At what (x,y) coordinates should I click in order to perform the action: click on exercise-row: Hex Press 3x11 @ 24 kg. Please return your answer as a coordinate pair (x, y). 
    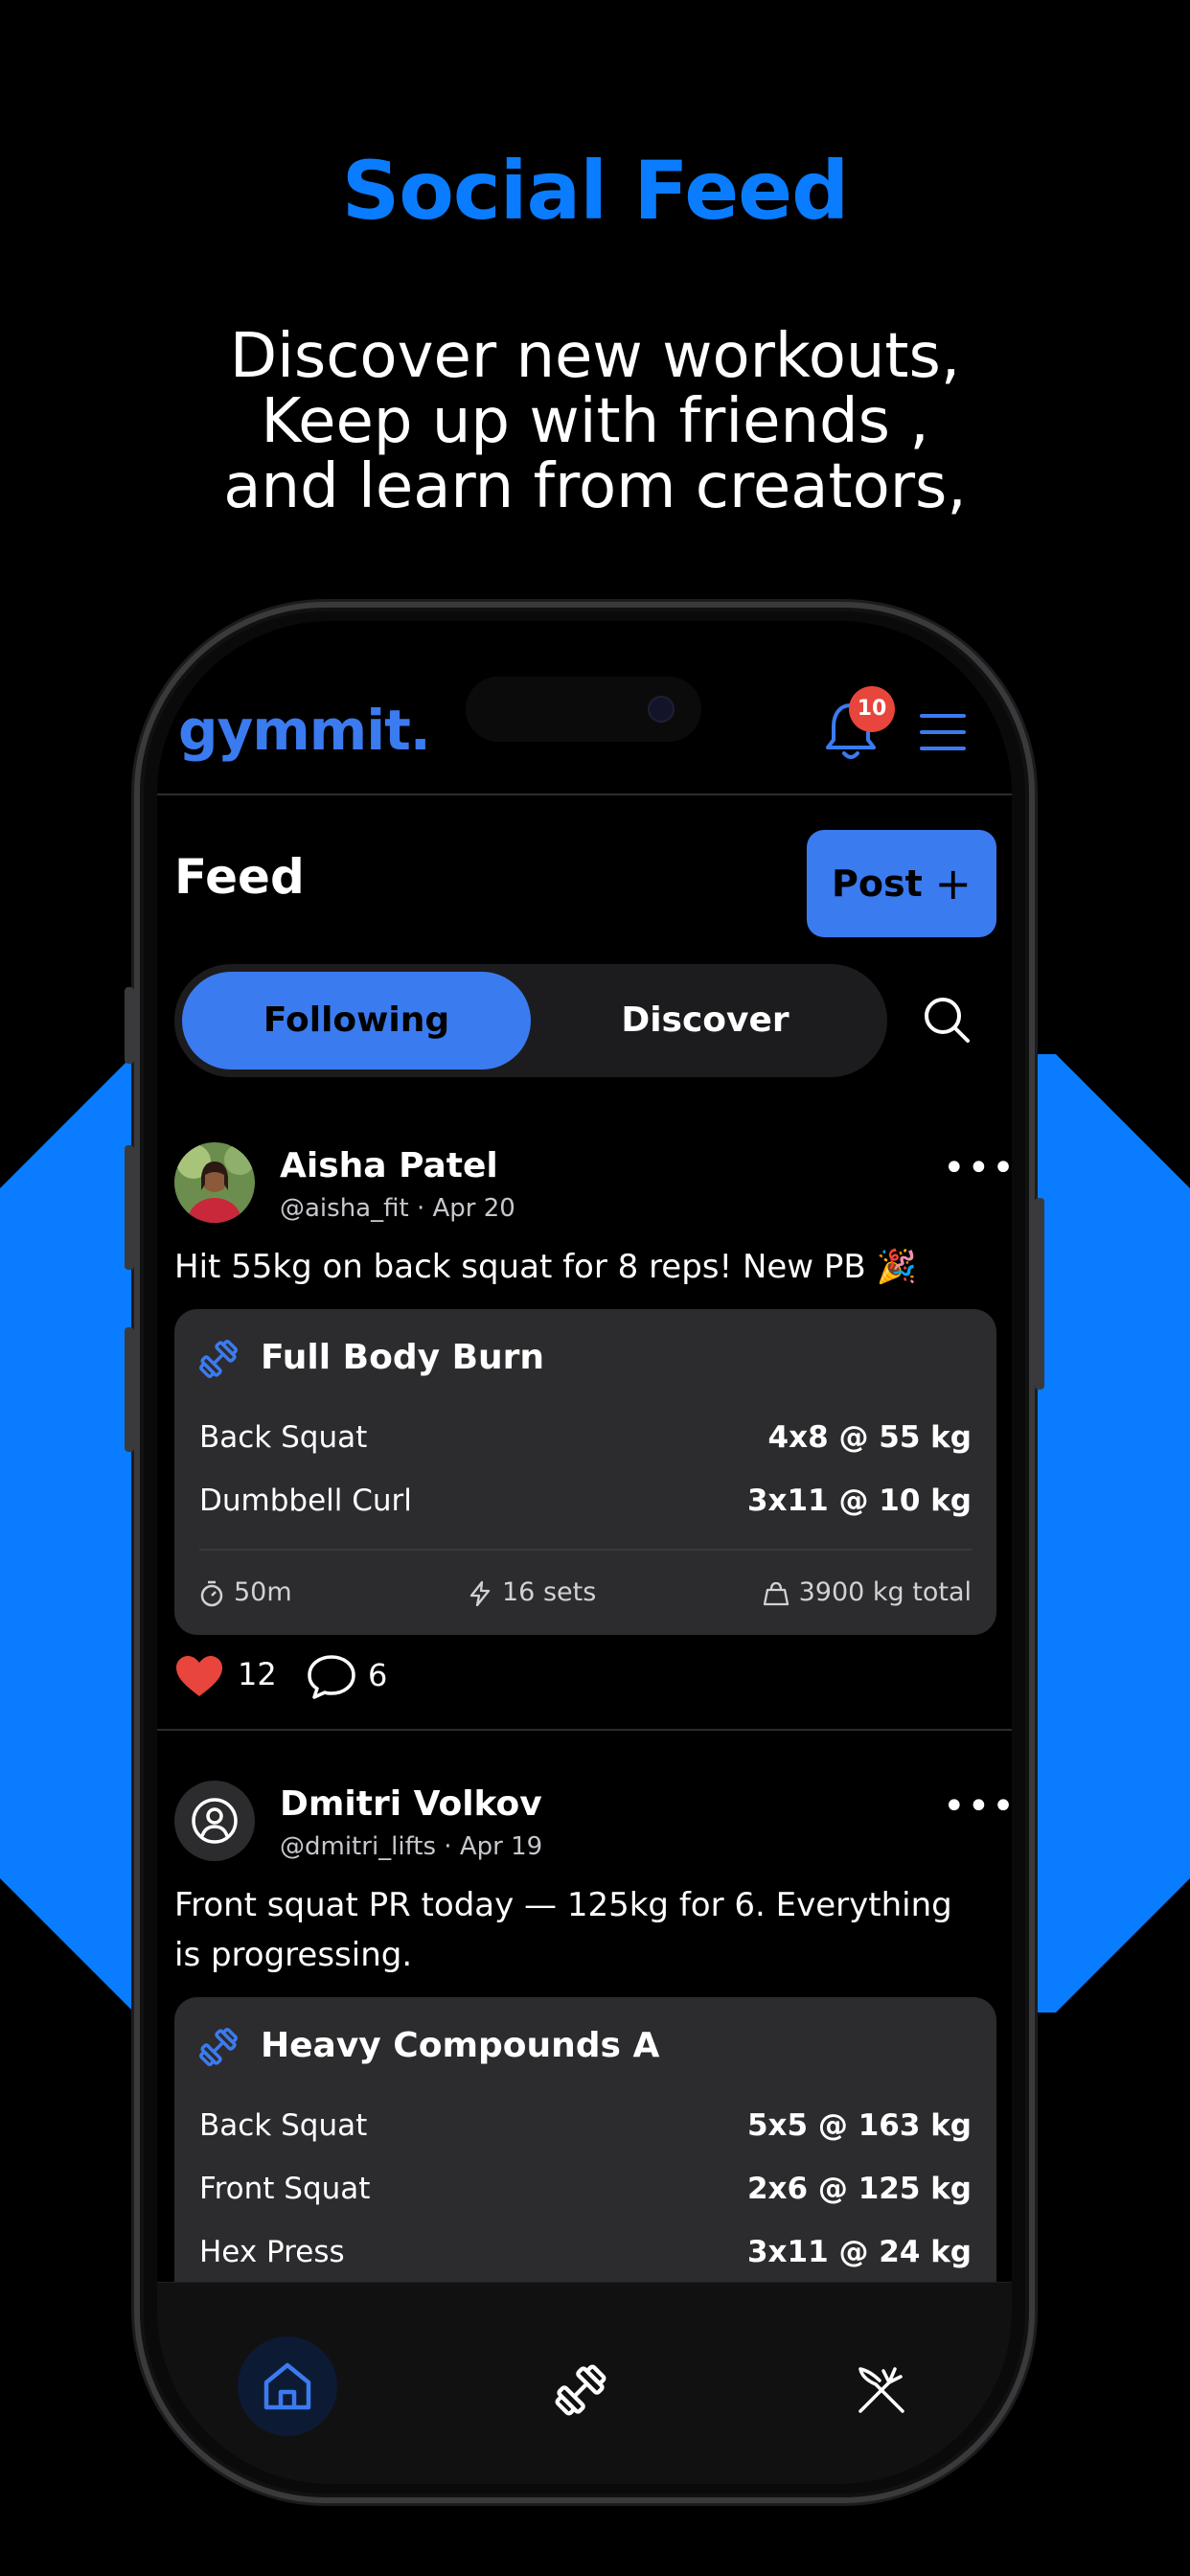
    Looking at the image, I should click on (586, 2259).